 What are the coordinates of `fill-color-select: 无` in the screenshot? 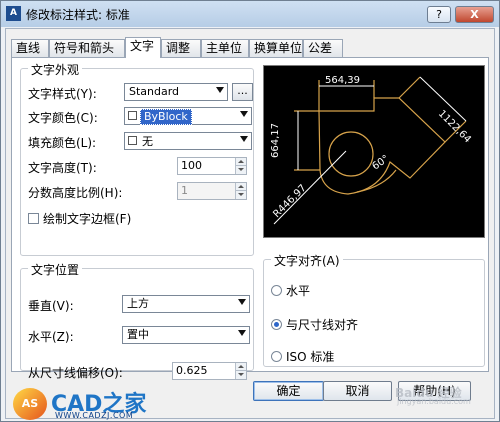 It's located at (188, 141).